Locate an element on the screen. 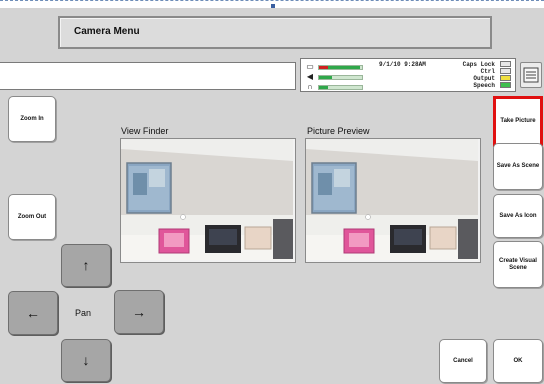  speech-label: Speech is located at coordinates (484, 85).